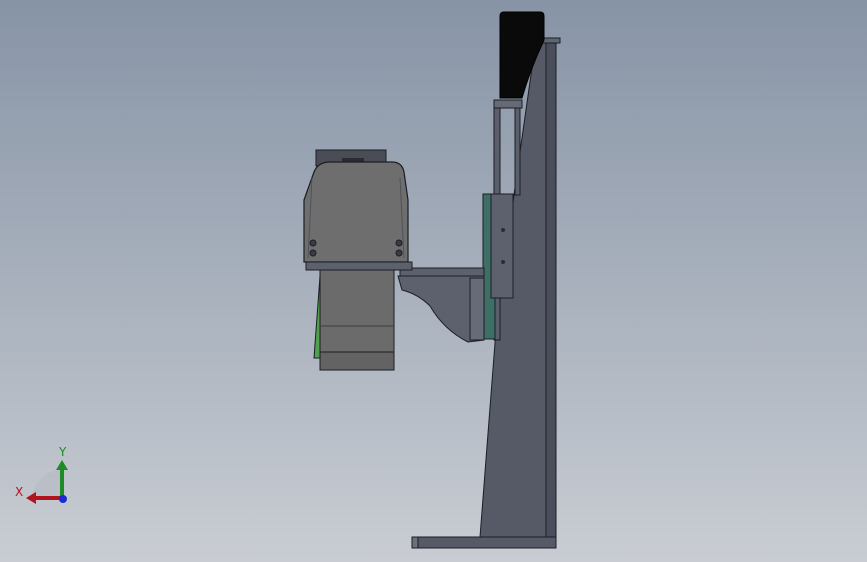  What do you see at coordinates (503, 262) in the screenshot?
I see `carriage-bolt-bottom` at bounding box center [503, 262].